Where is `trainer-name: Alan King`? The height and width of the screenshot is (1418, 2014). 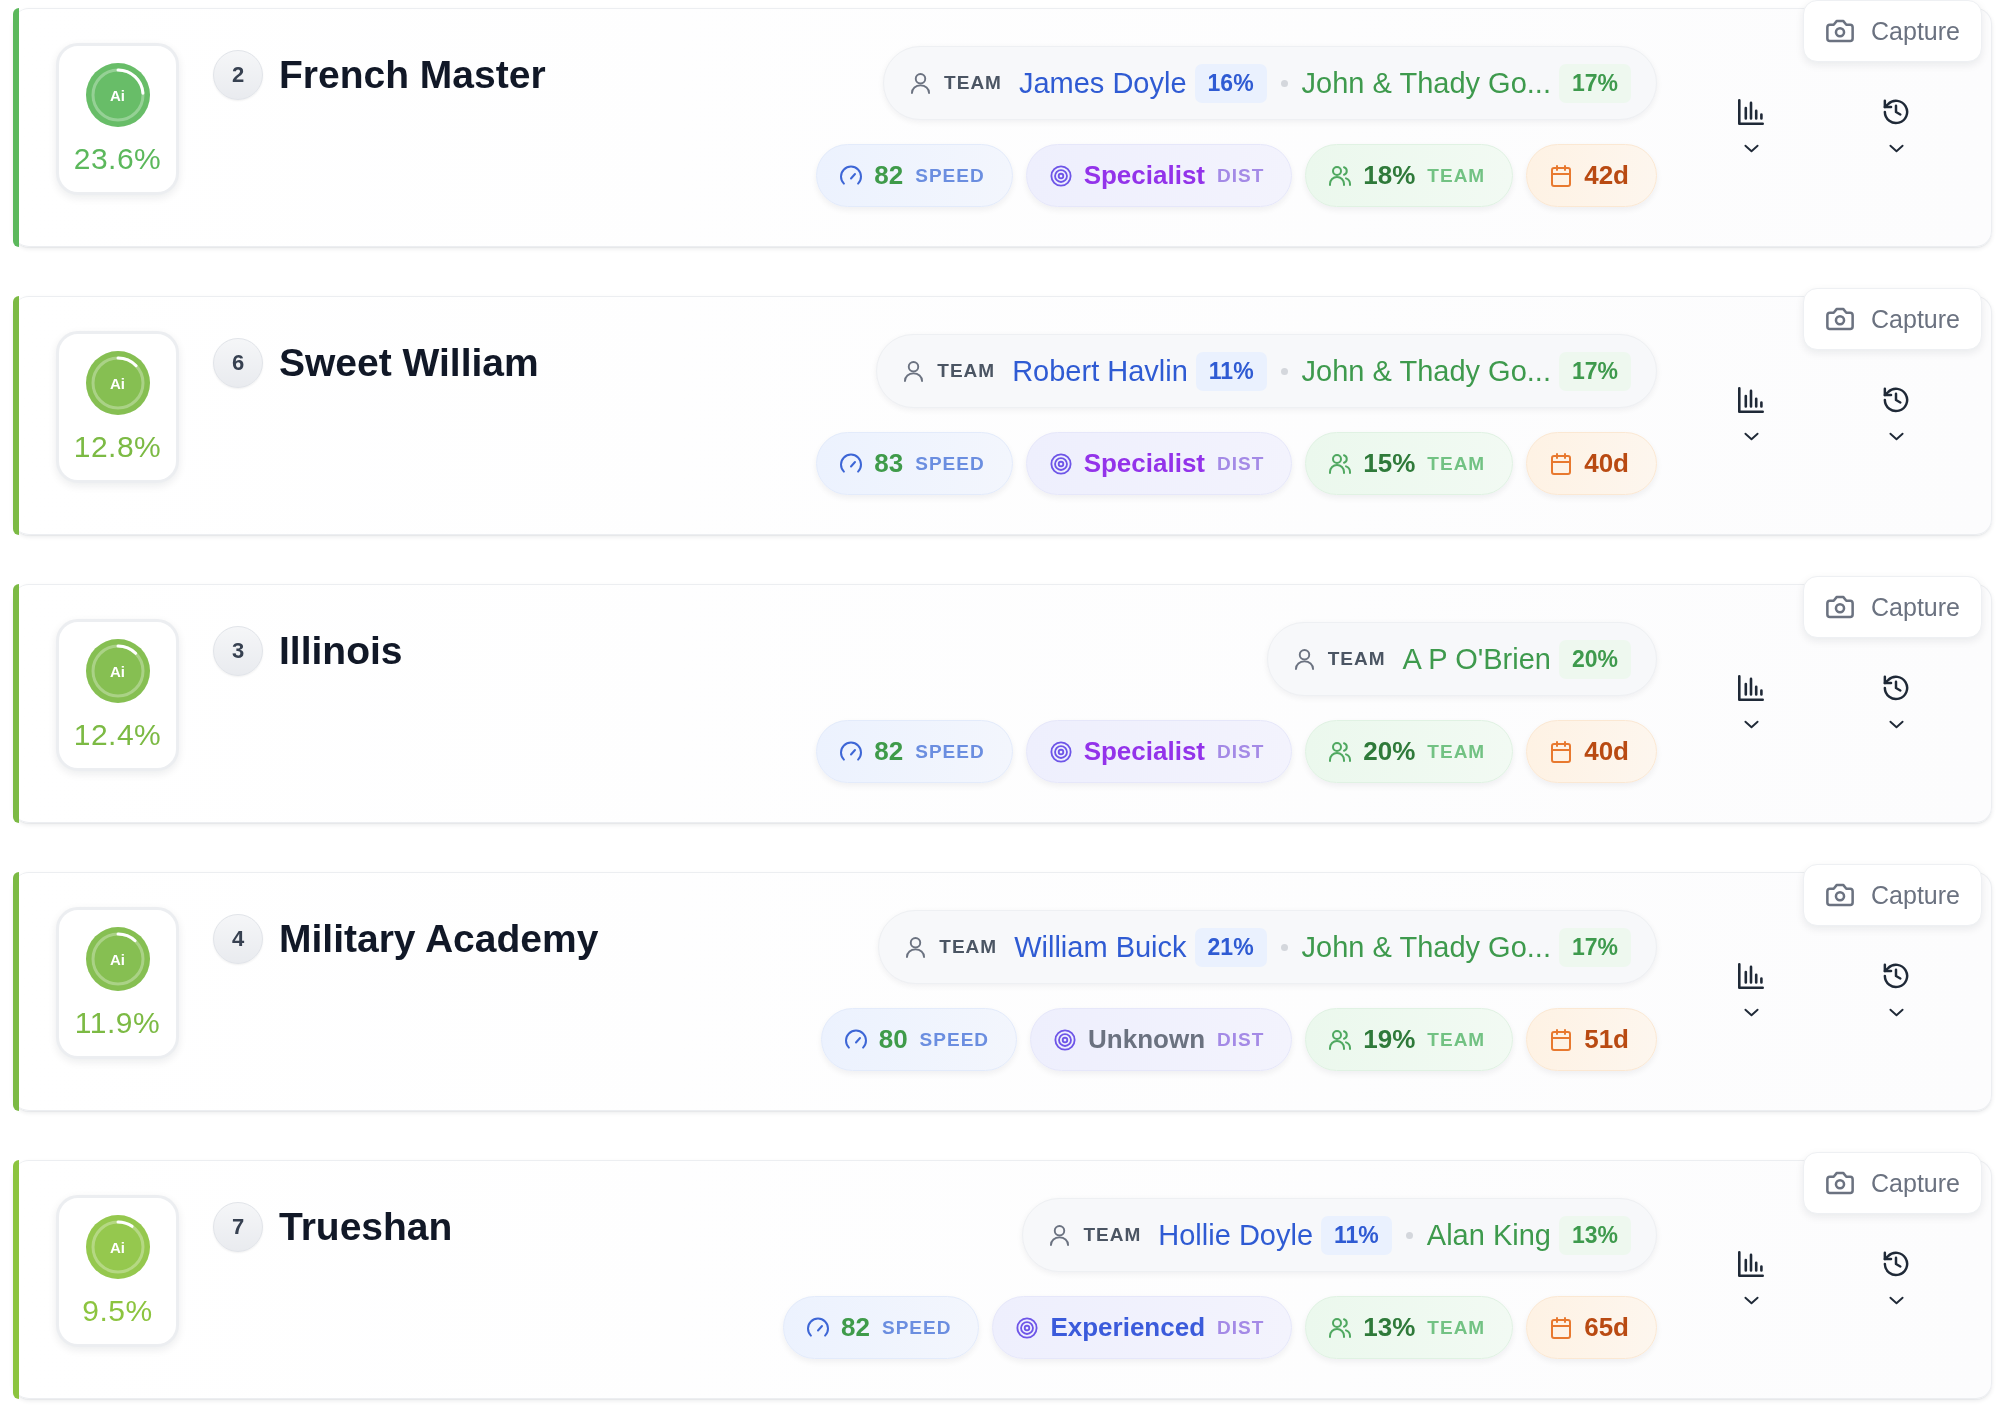 trainer-name: Alan King is located at coordinates (1488, 1235).